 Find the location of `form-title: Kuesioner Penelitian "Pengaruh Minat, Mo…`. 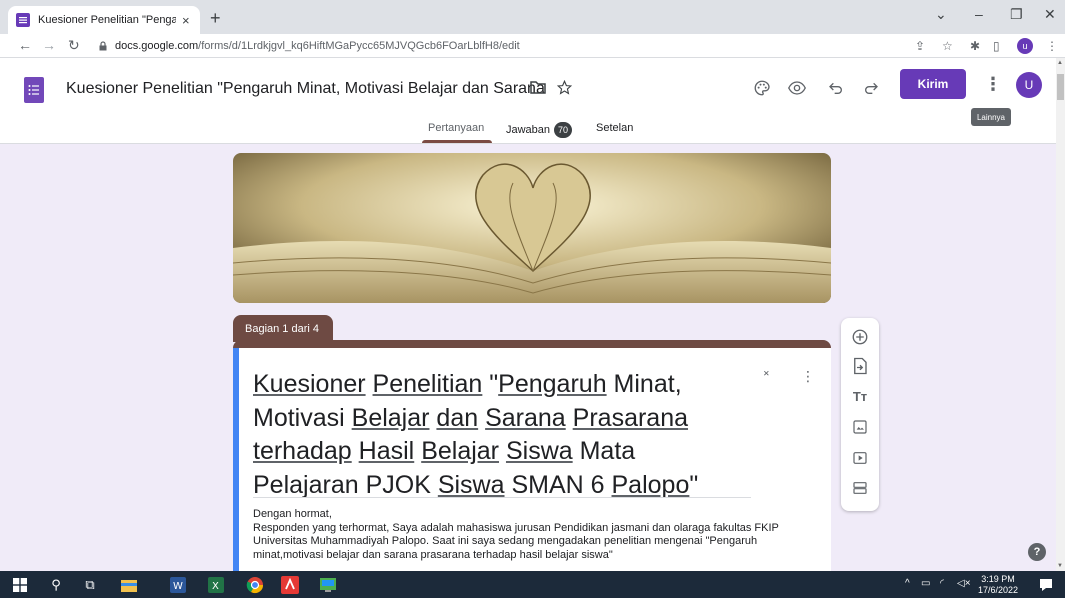

form-title: Kuesioner Penelitian "Pengaruh Minat, Mo… is located at coordinates (496, 435).